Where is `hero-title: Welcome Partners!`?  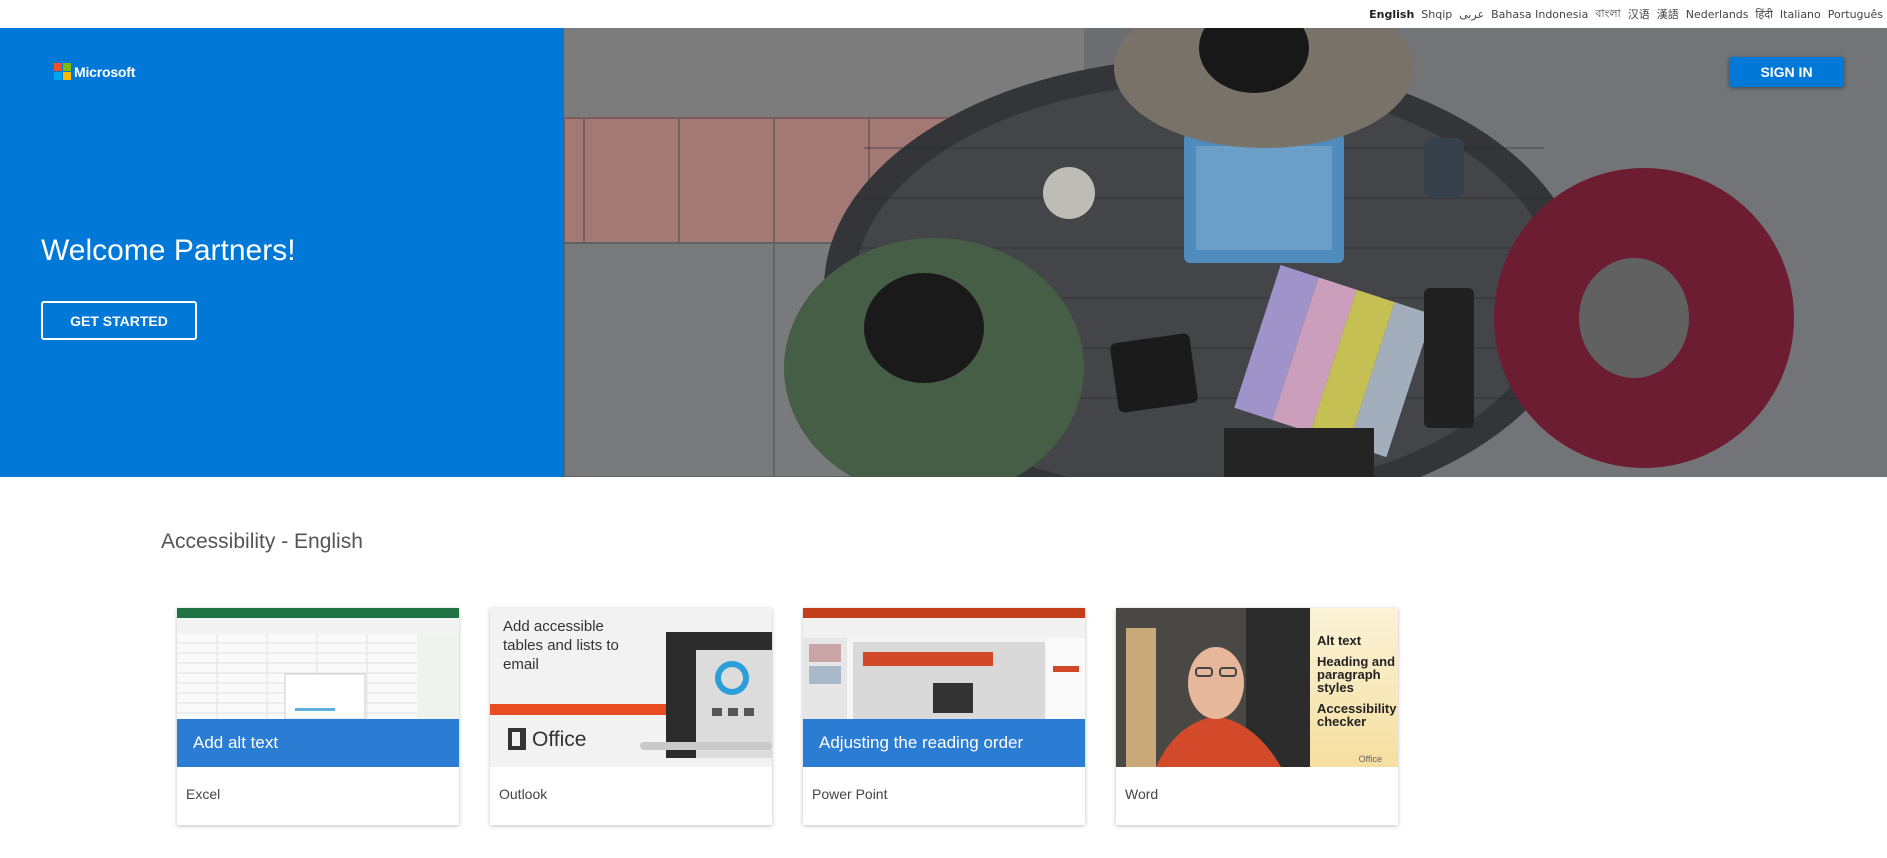 hero-title: Welcome Partners! is located at coordinates (168, 250).